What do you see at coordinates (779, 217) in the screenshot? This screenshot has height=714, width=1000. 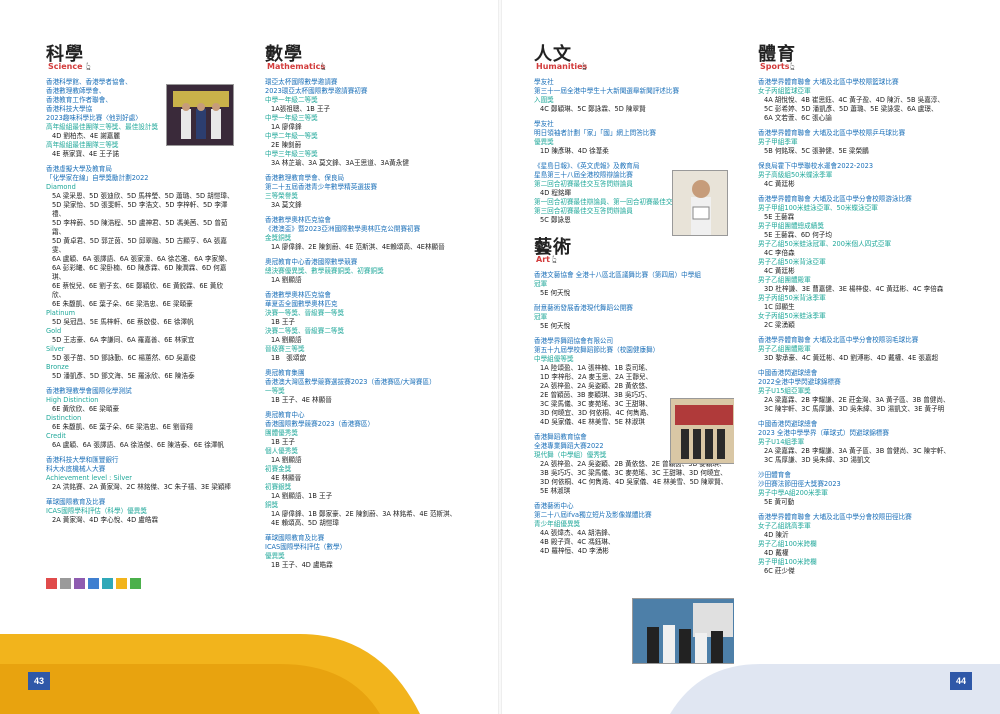 I see `winner-line: 5E 王藝霖` at bounding box center [779, 217].